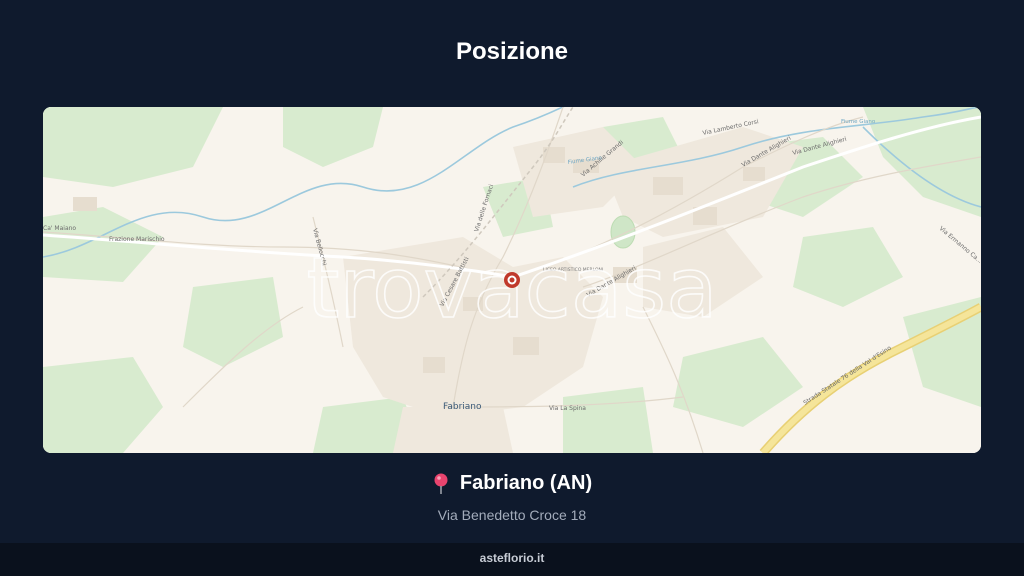  Describe the element at coordinates (567, 408) in the screenshot. I see `street-label: Via La Spina` at that location.